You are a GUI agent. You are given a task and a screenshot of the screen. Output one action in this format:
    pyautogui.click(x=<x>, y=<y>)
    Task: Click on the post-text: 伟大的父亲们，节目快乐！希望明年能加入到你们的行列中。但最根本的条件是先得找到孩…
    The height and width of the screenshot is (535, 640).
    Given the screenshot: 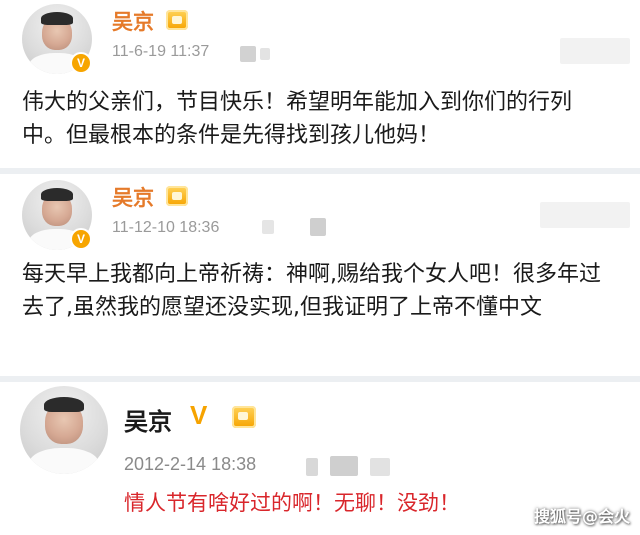 What is the action you would take?
    pyautogui.click(x=297, y=119)
    